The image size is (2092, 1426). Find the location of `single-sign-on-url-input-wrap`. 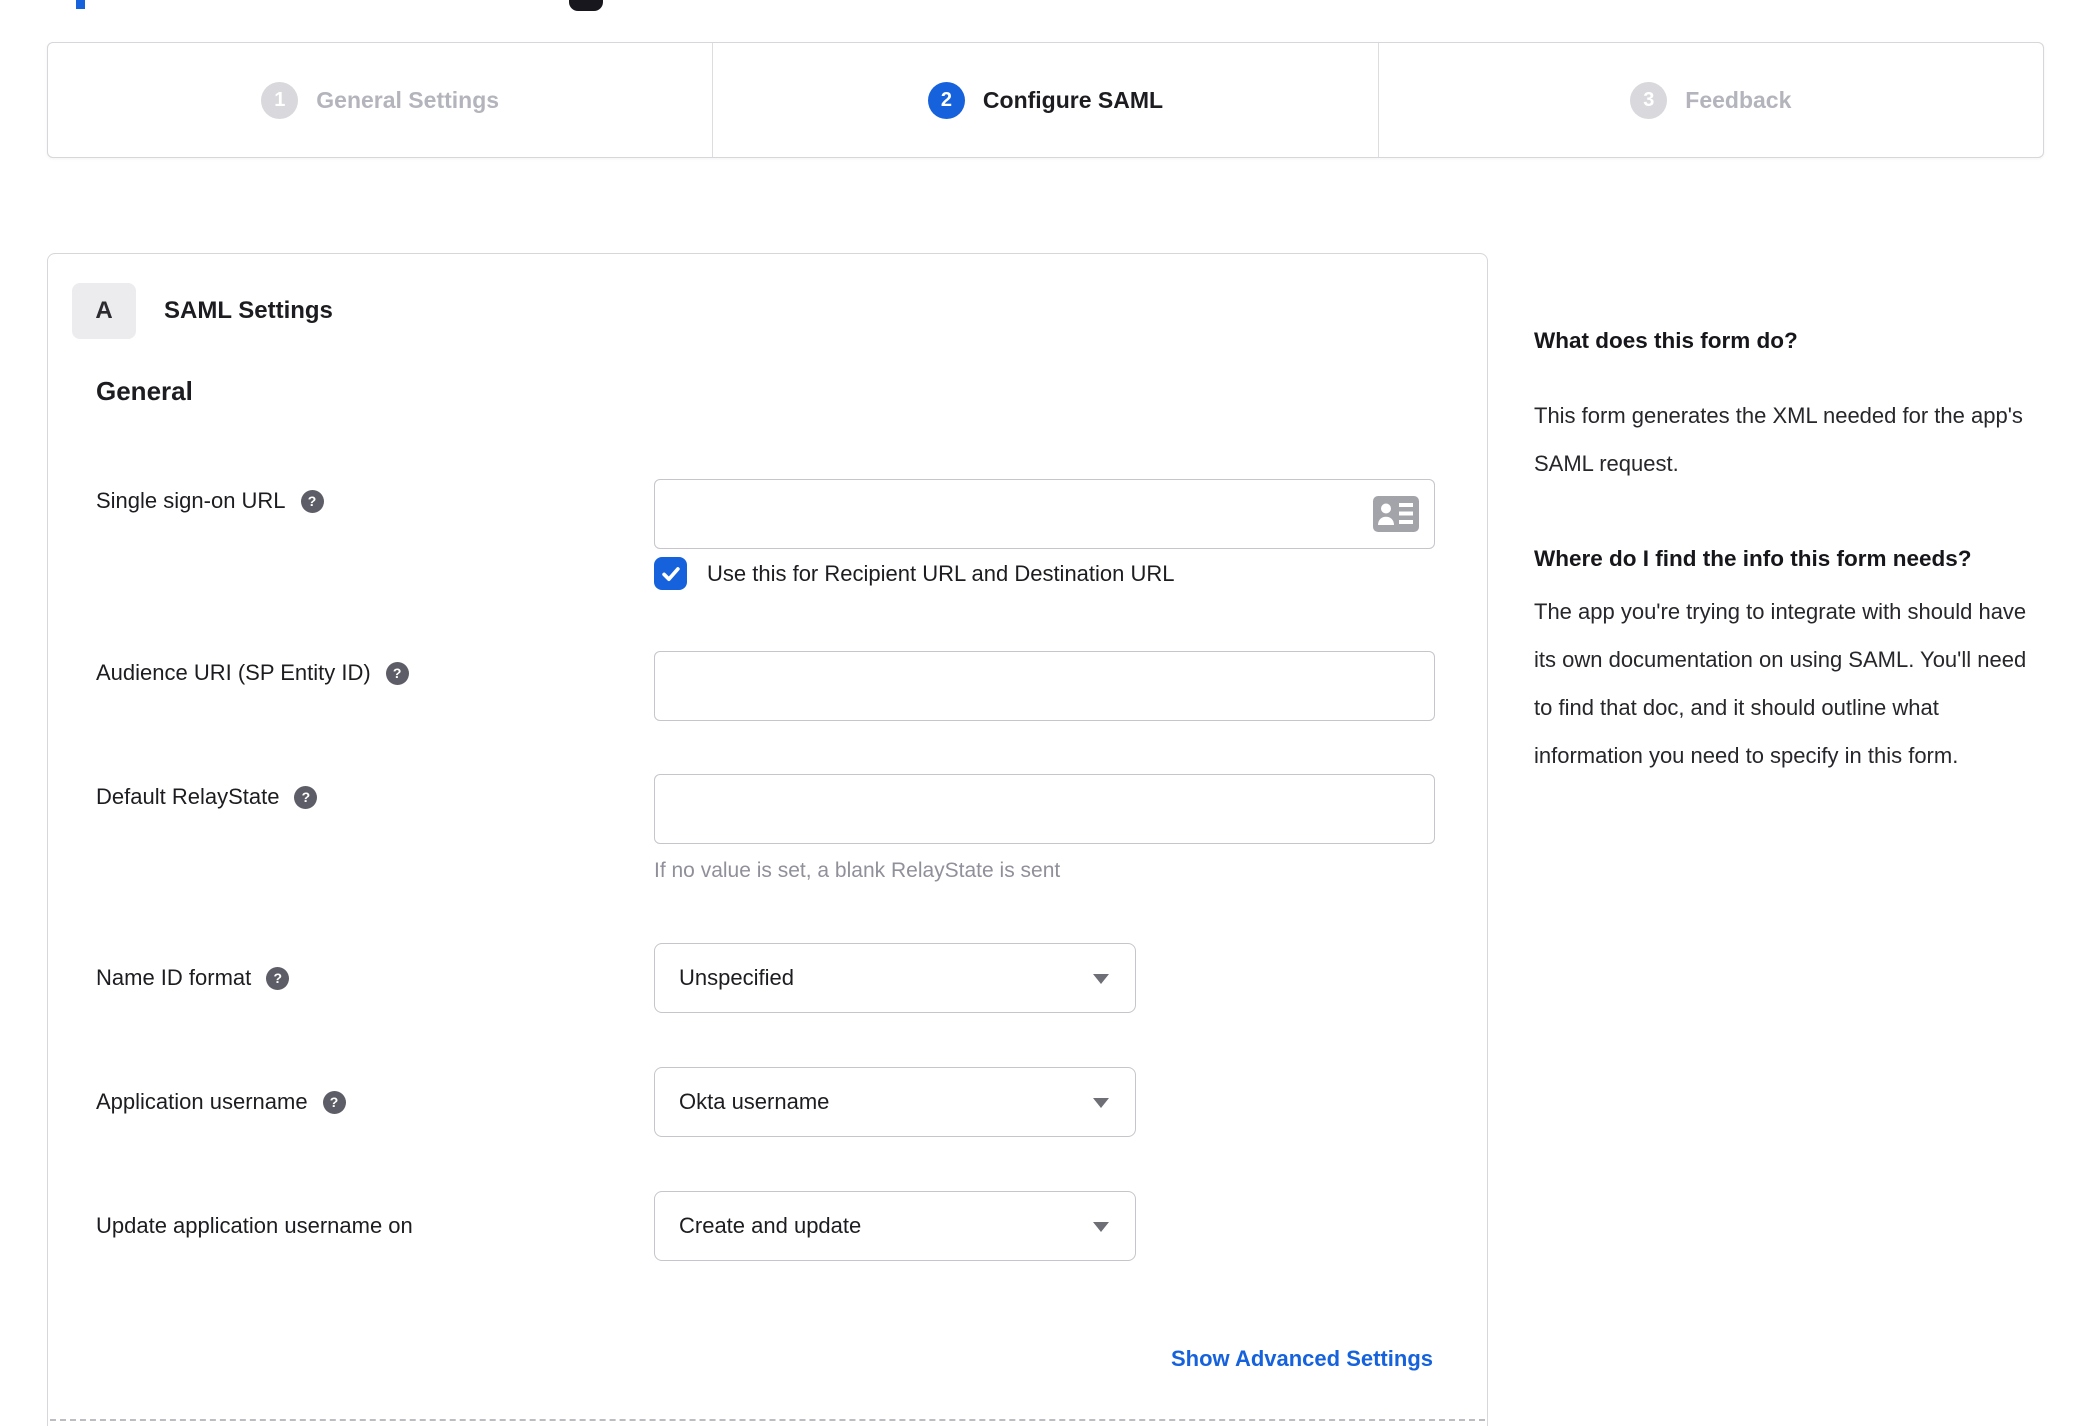

single-sign-on-url-input-wrap is located at coordinates (1044, 514).